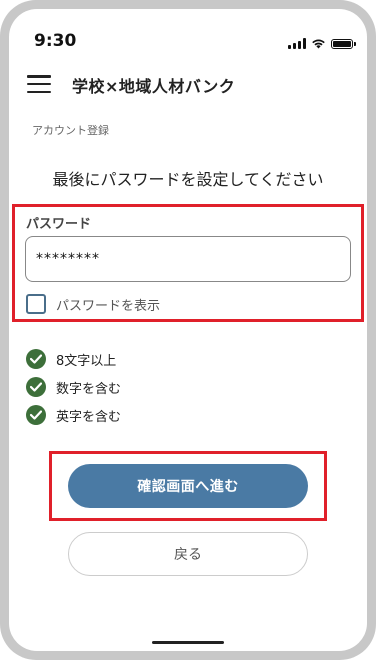 This screenshot has height=660, width=376. What do you see at coordinates (318, 44) in the screenshot?
I see `wifi-icon` at bounding box center [318, 44].